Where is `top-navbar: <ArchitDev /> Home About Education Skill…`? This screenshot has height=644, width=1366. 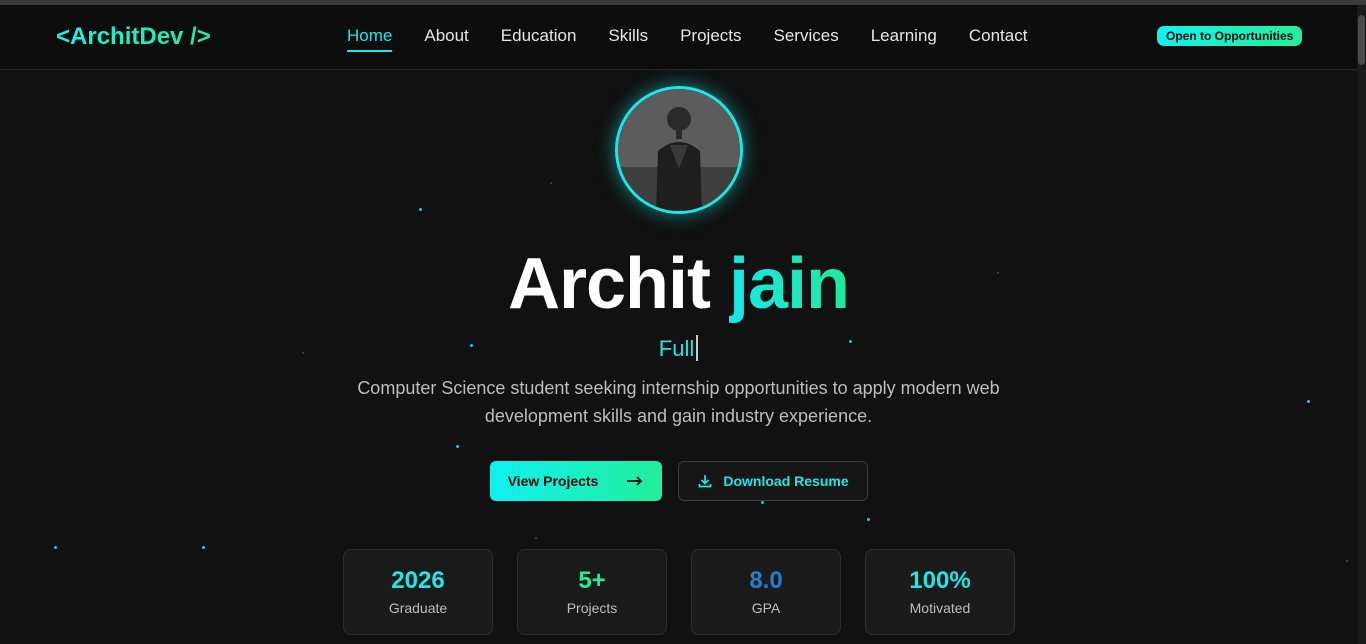 top-navbar: <ArchitDev /> Home About Education Skill… is located at coordinates (678, 37).